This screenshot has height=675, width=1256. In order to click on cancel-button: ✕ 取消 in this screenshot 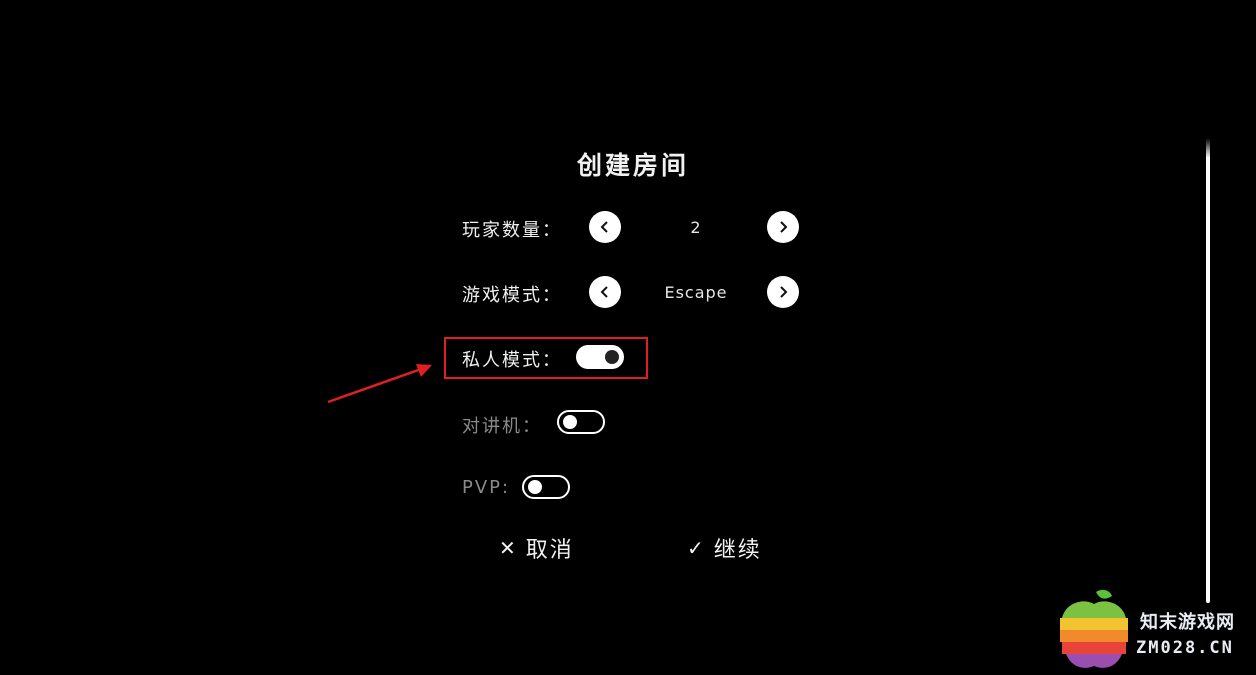, I will do `click(536, 548)`.